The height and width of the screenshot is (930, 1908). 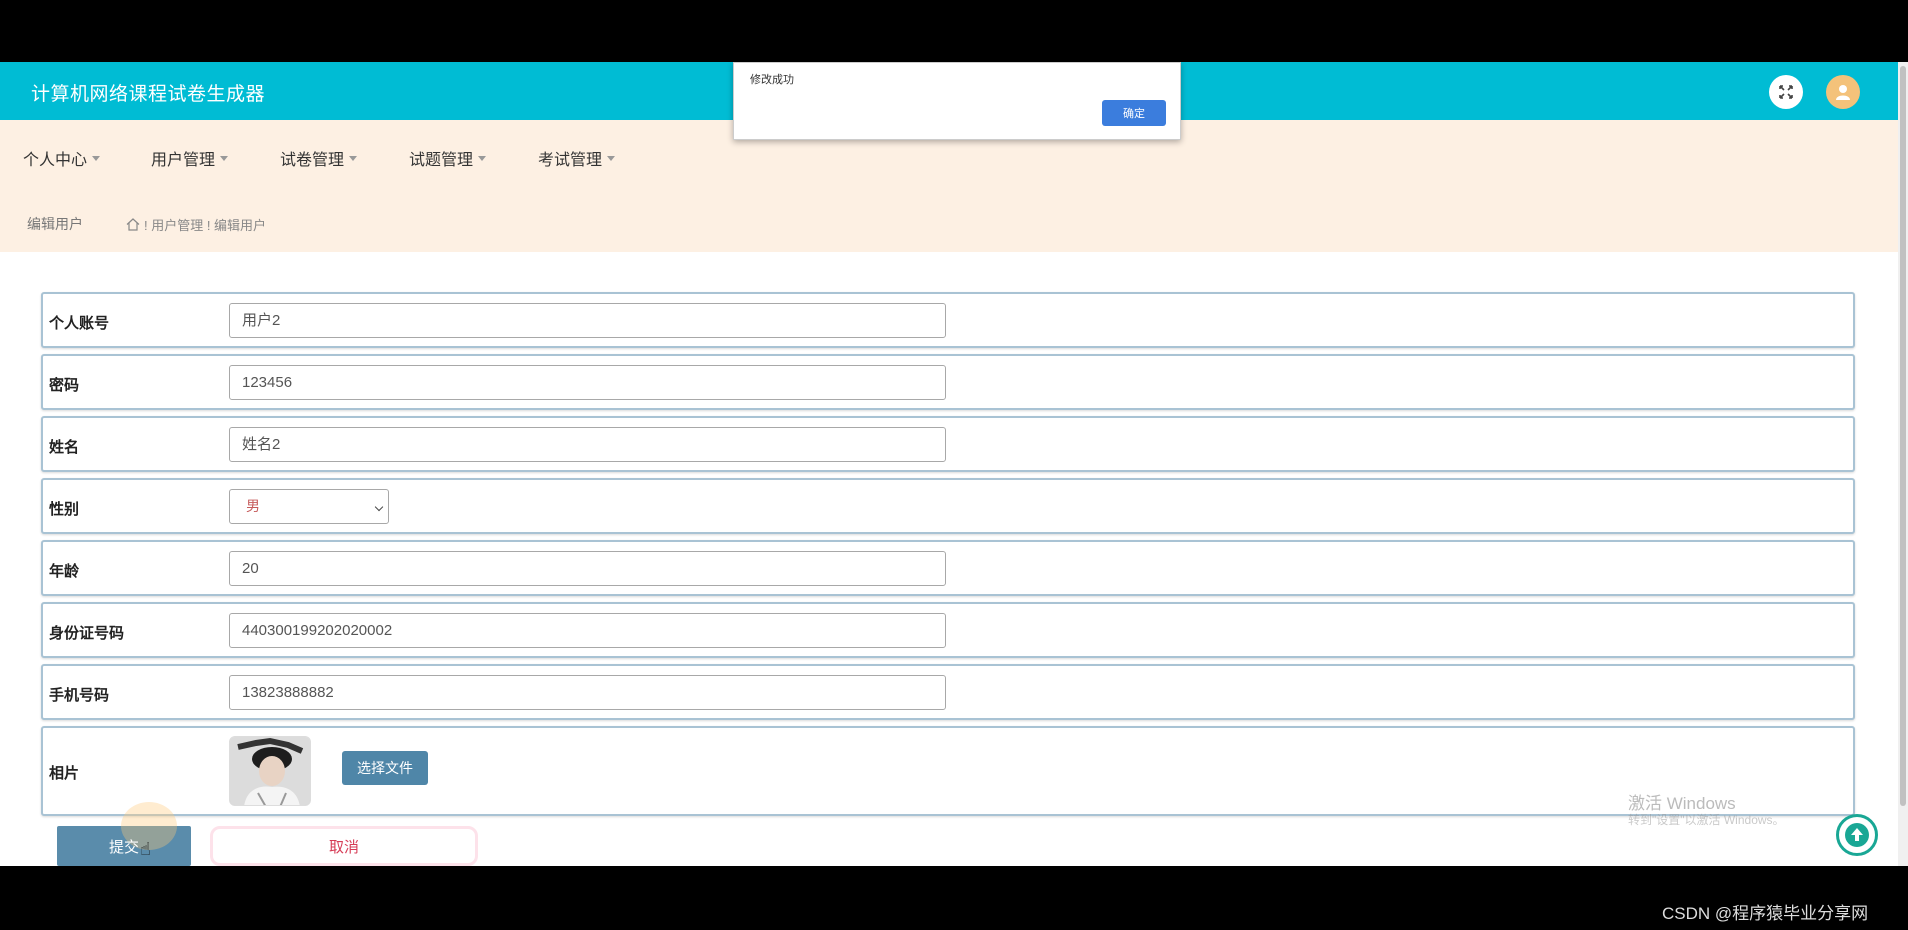 I want to click on nav-item-label: 用户管理, so click(x=183, y=160).